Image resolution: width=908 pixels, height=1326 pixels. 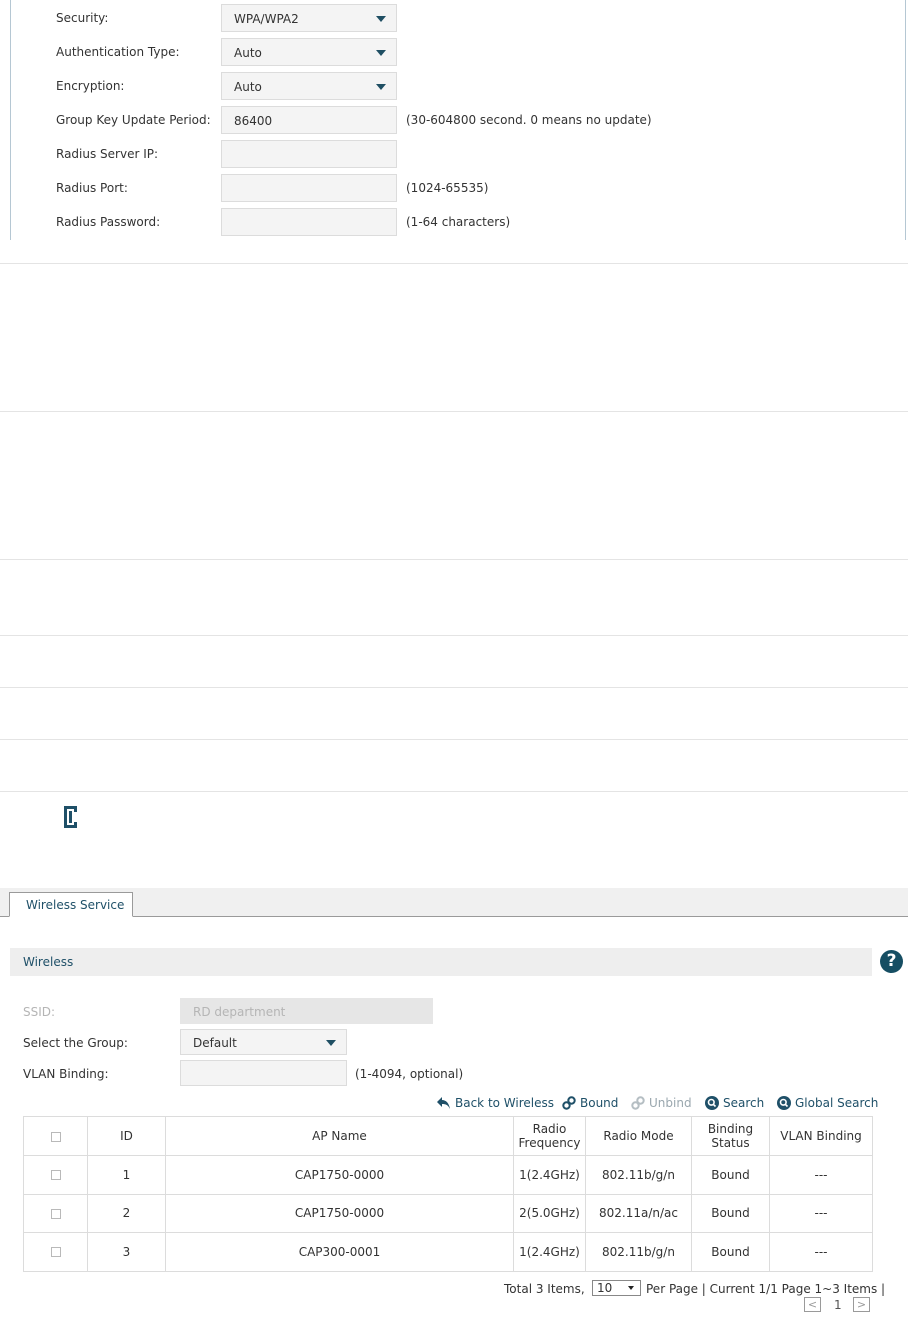 I want to click on back-arrow-icon, so click(x=443, y=1103).